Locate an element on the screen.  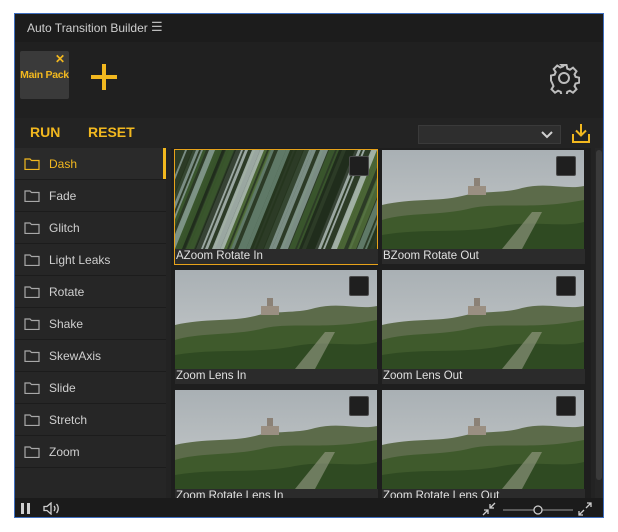
sidebar-item-label: Dash is located at coordinates (63, 164).